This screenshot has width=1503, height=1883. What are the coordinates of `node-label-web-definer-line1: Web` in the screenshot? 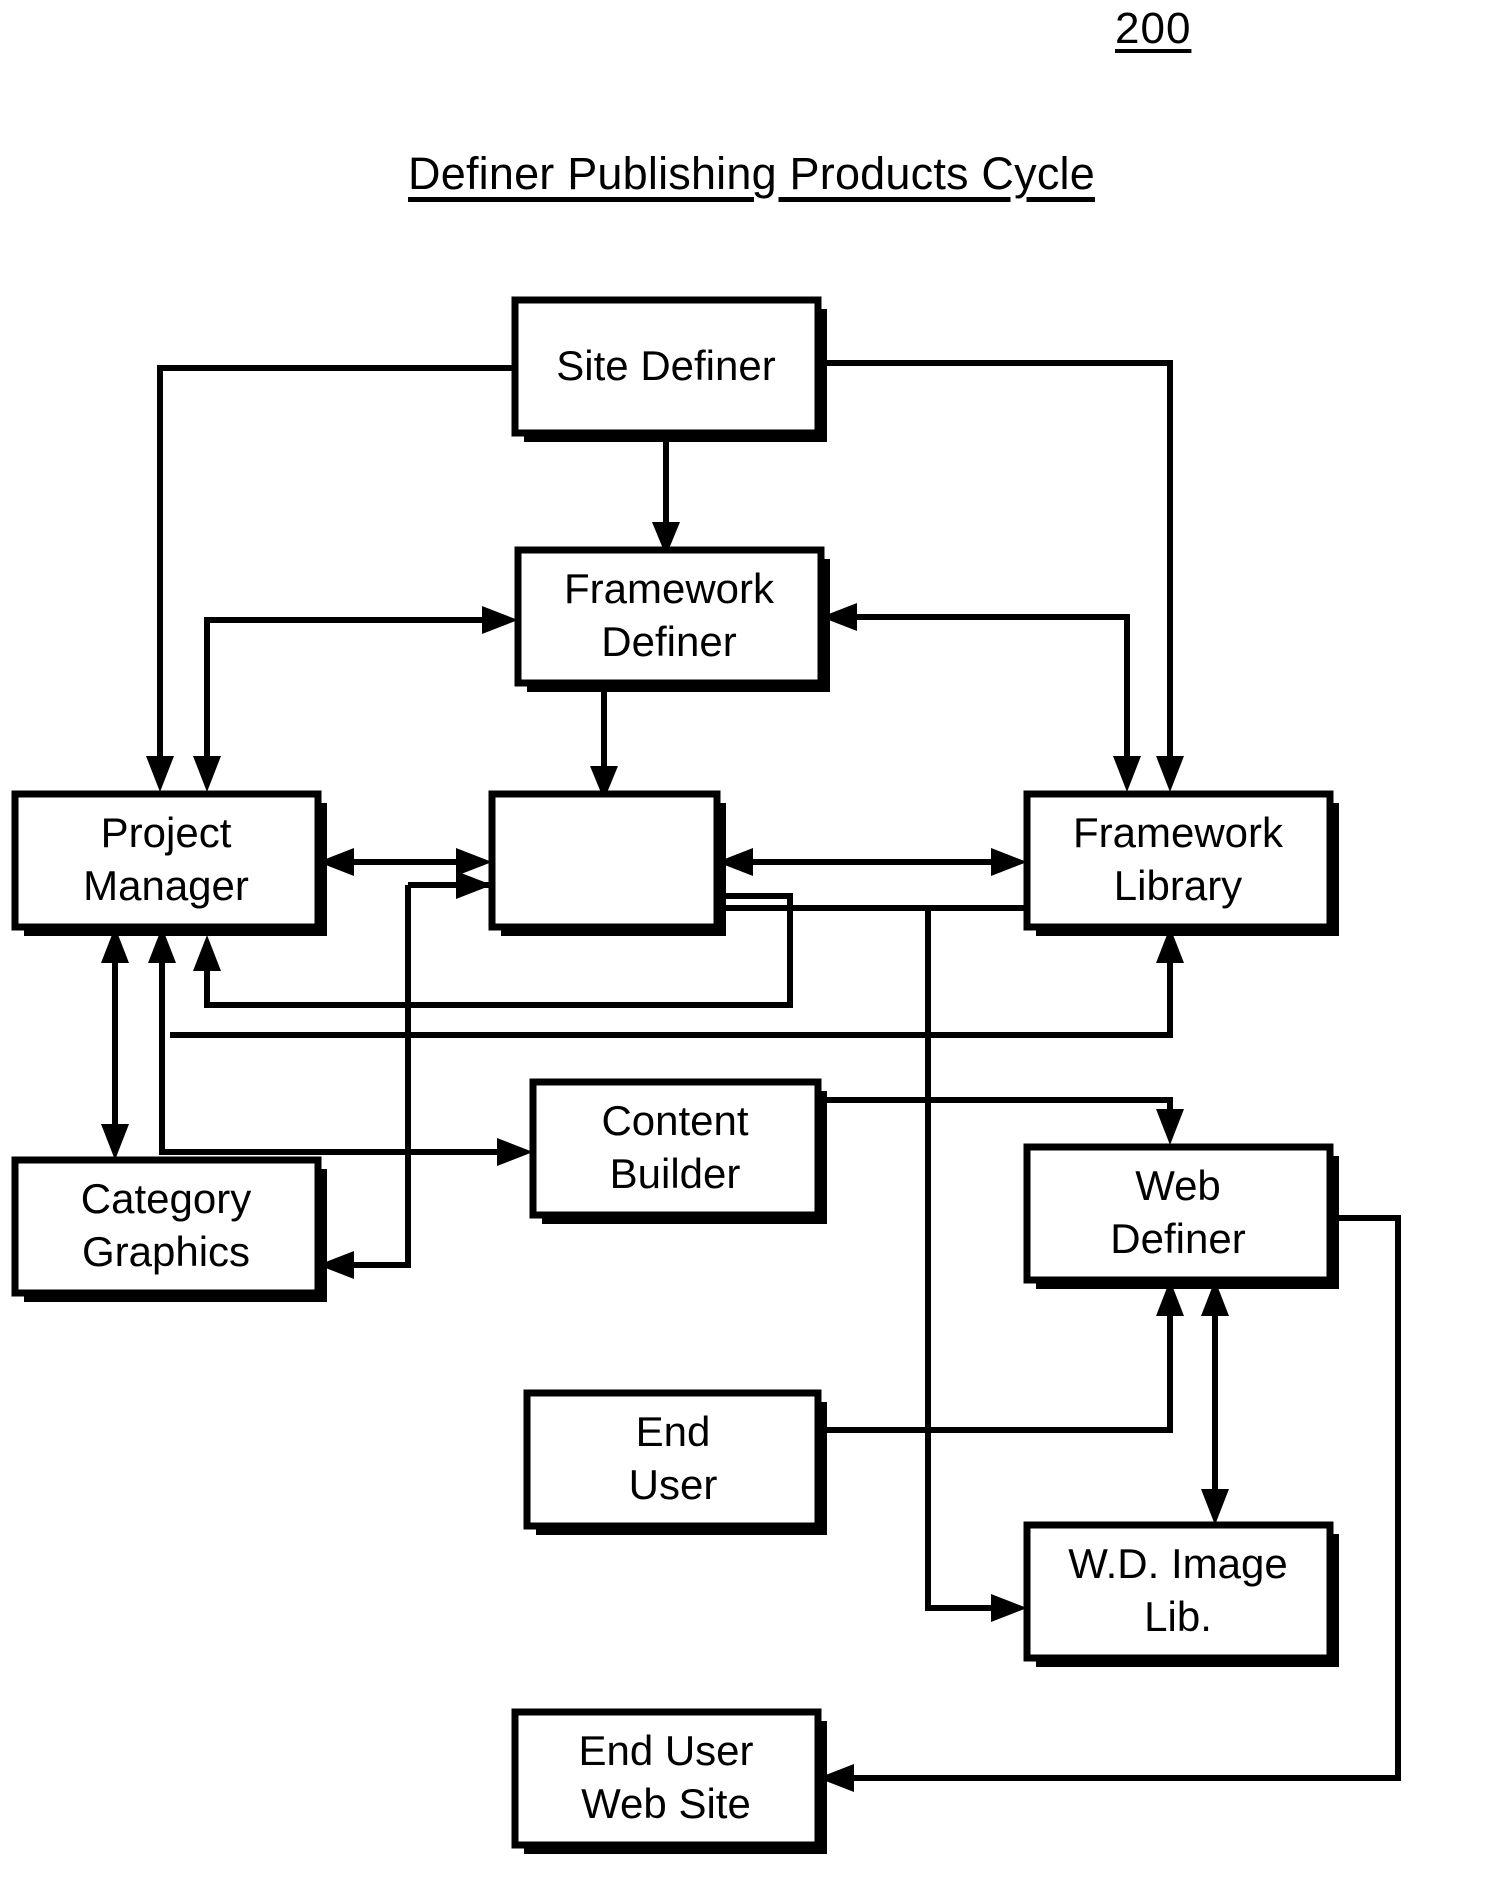 It's located at (1178, 1185).